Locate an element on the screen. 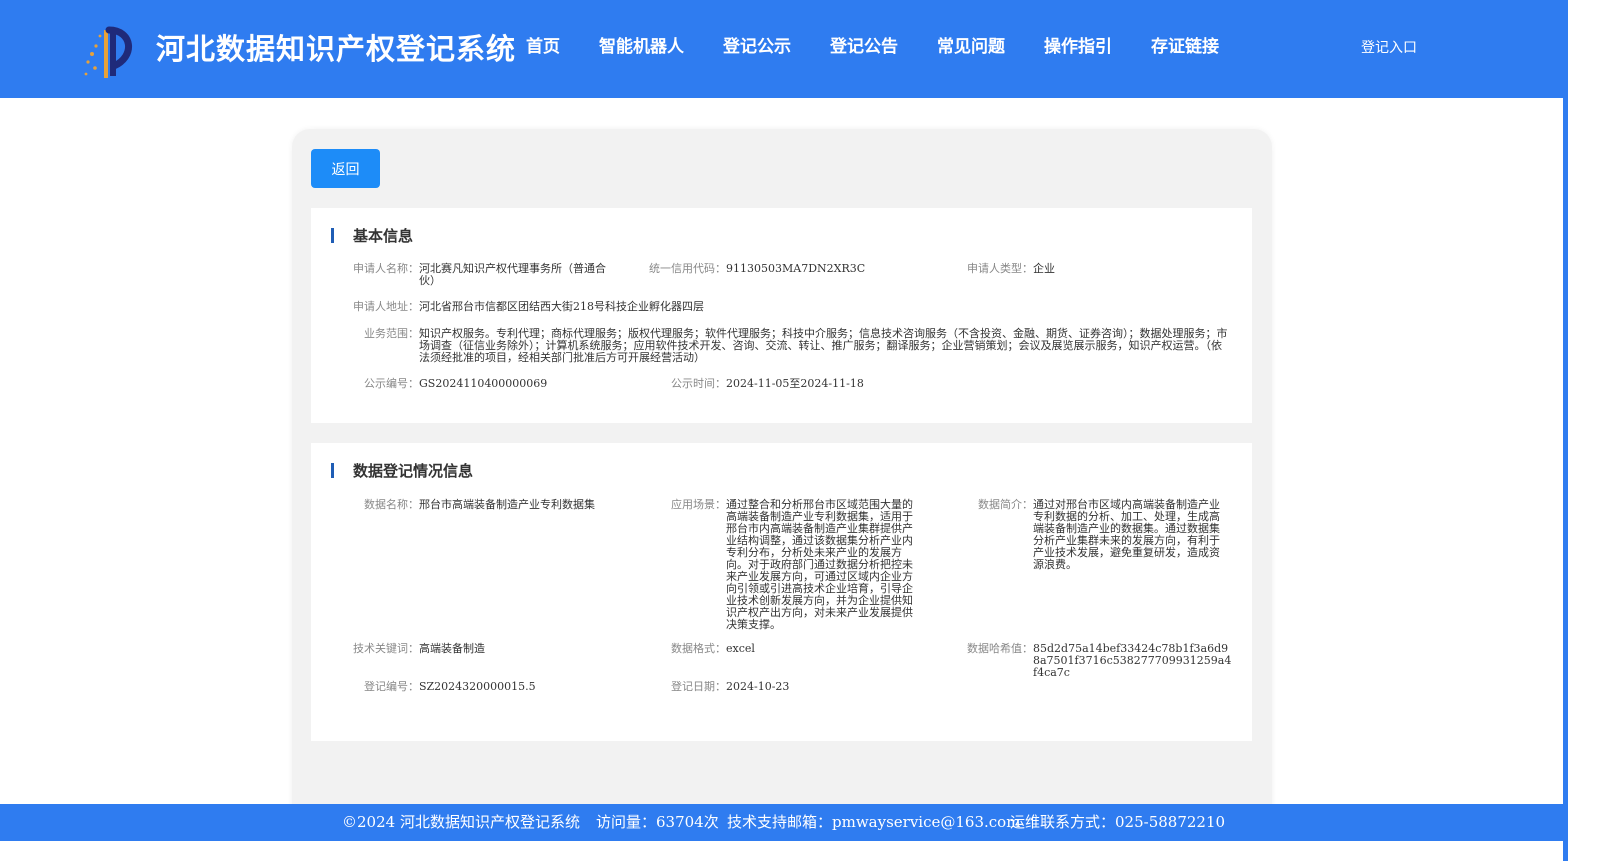  field-value: 高端装备制造 is located at coordinates (452, 648).